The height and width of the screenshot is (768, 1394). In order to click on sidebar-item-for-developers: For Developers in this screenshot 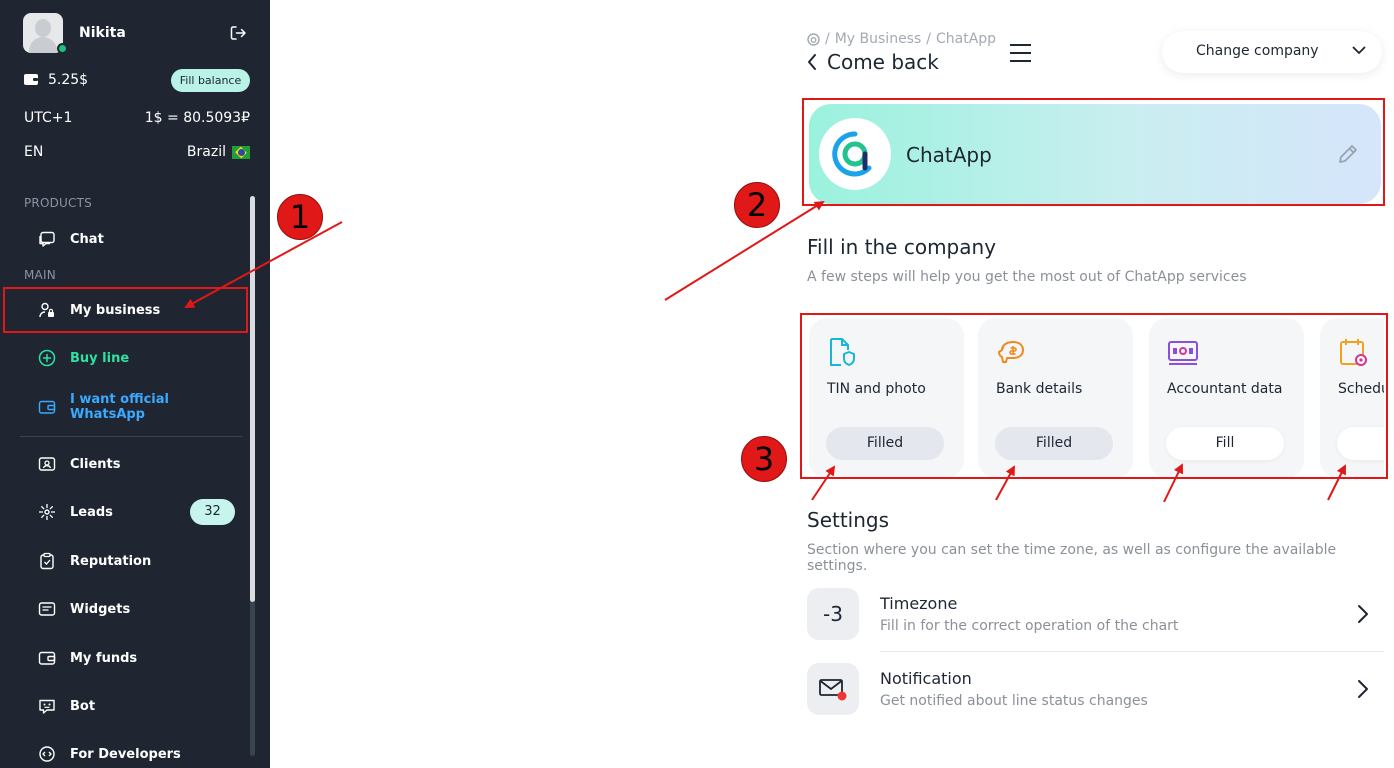, I will do `click(126, 751)`.